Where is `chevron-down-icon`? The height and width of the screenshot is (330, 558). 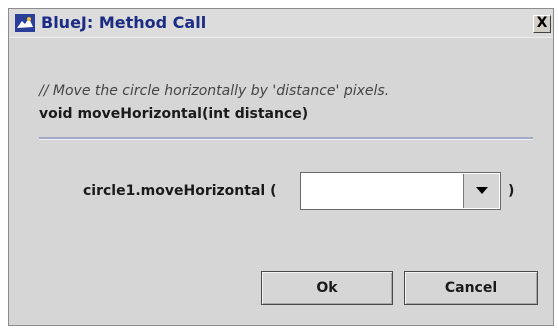 chevron-down-icon is located at coordinates (482, 190).